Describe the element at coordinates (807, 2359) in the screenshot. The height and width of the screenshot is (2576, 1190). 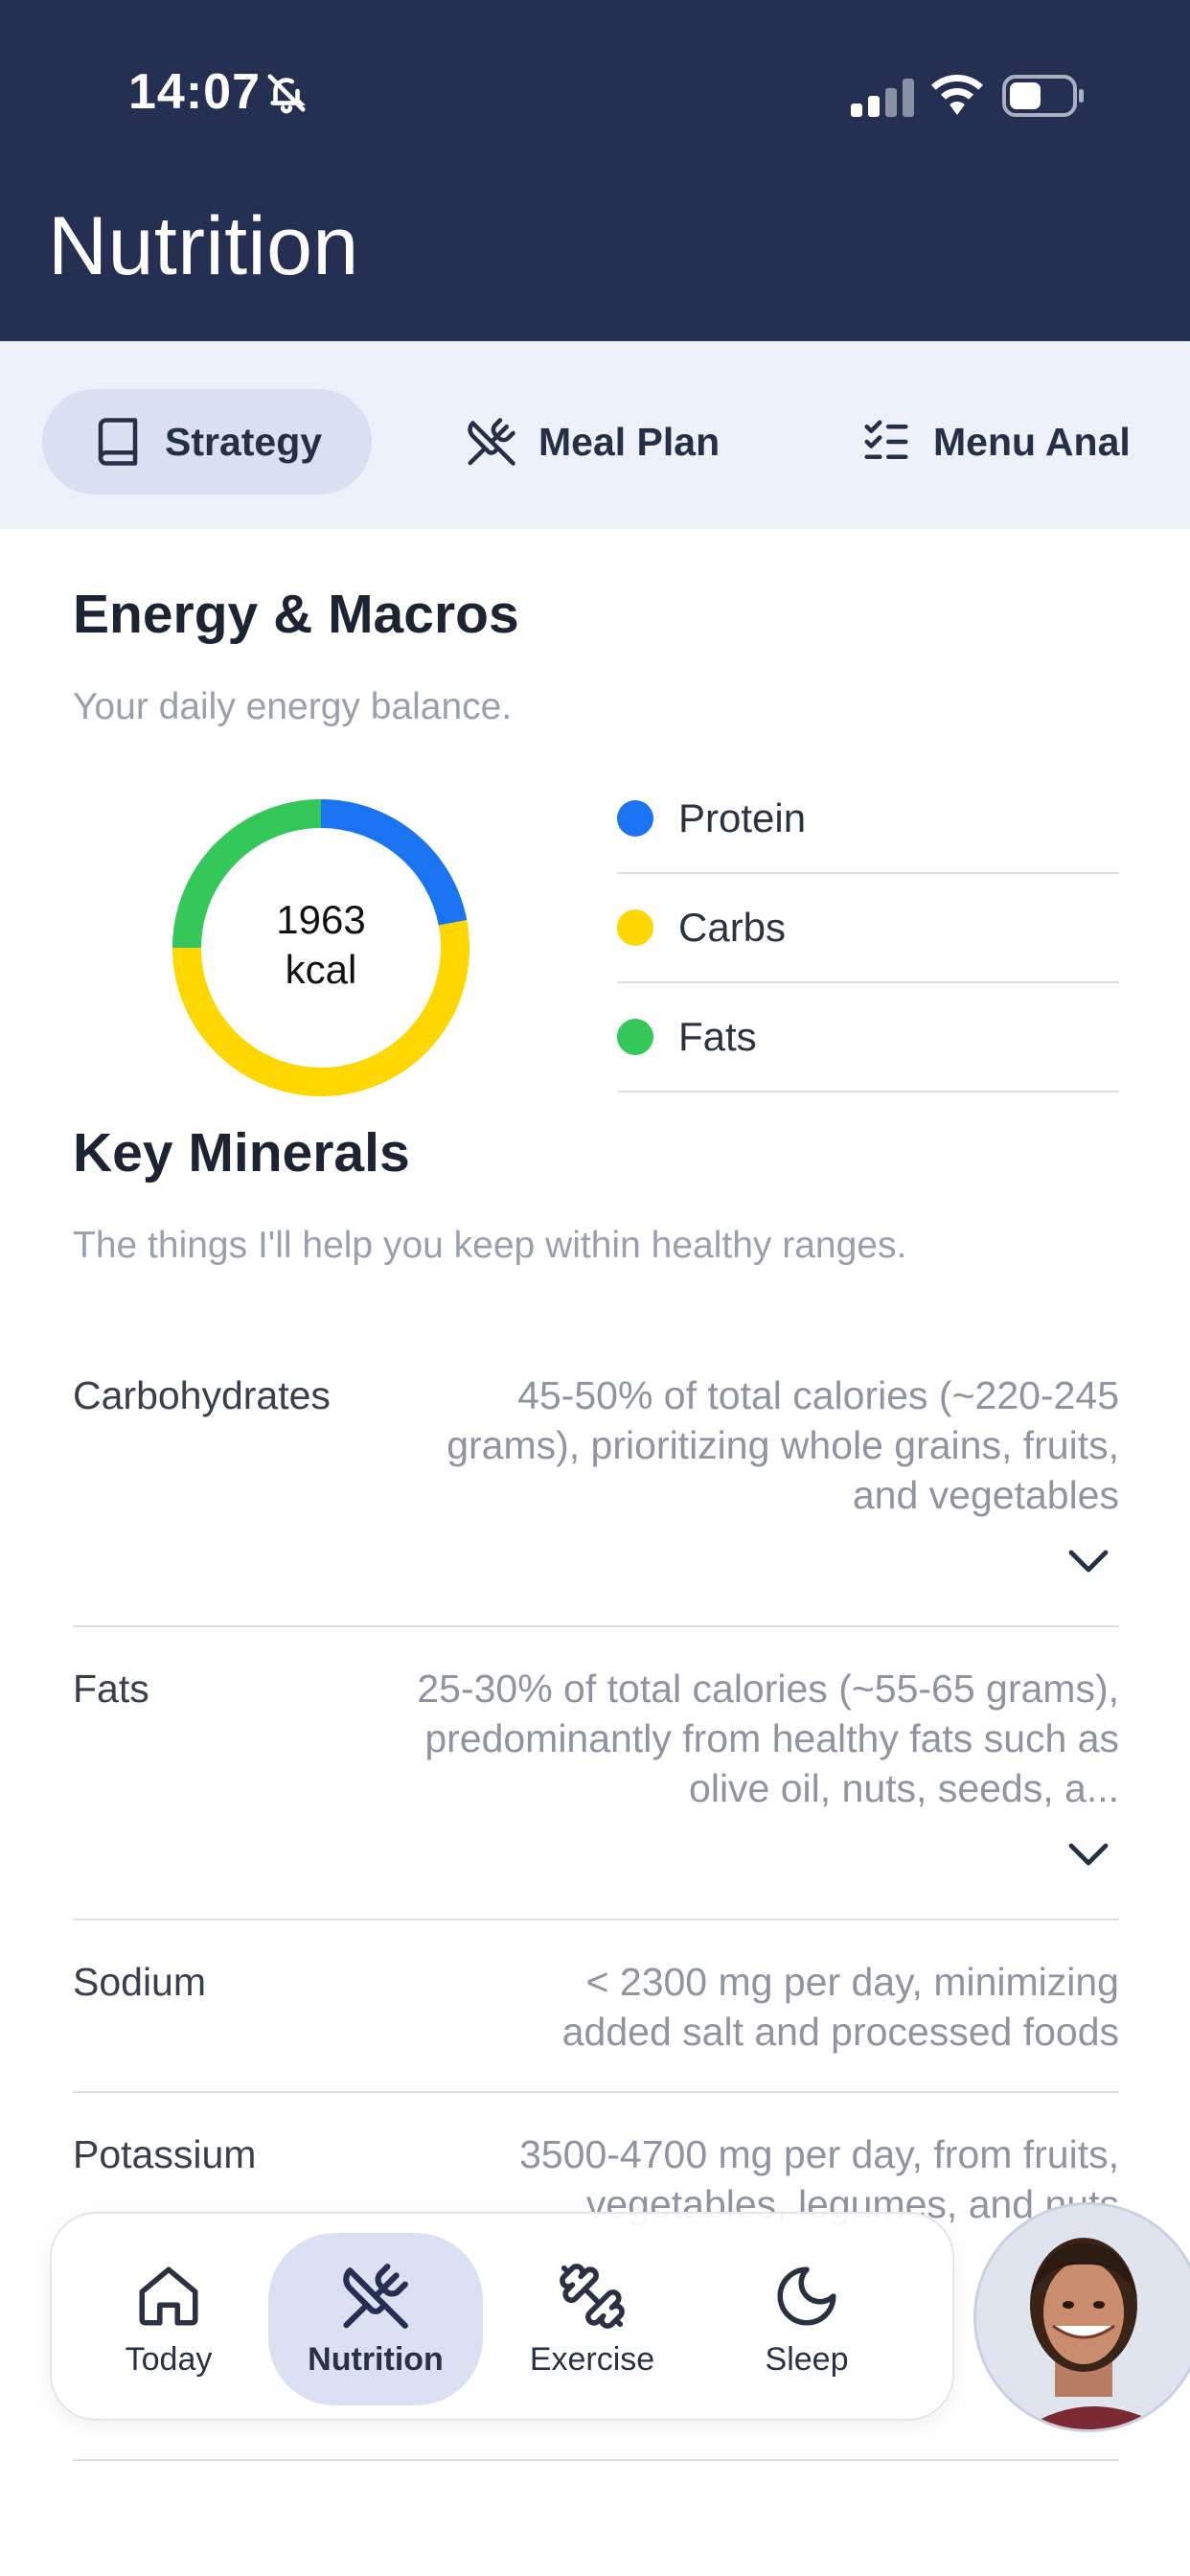
I see `nav-sleep-label: Sleep` at that location.